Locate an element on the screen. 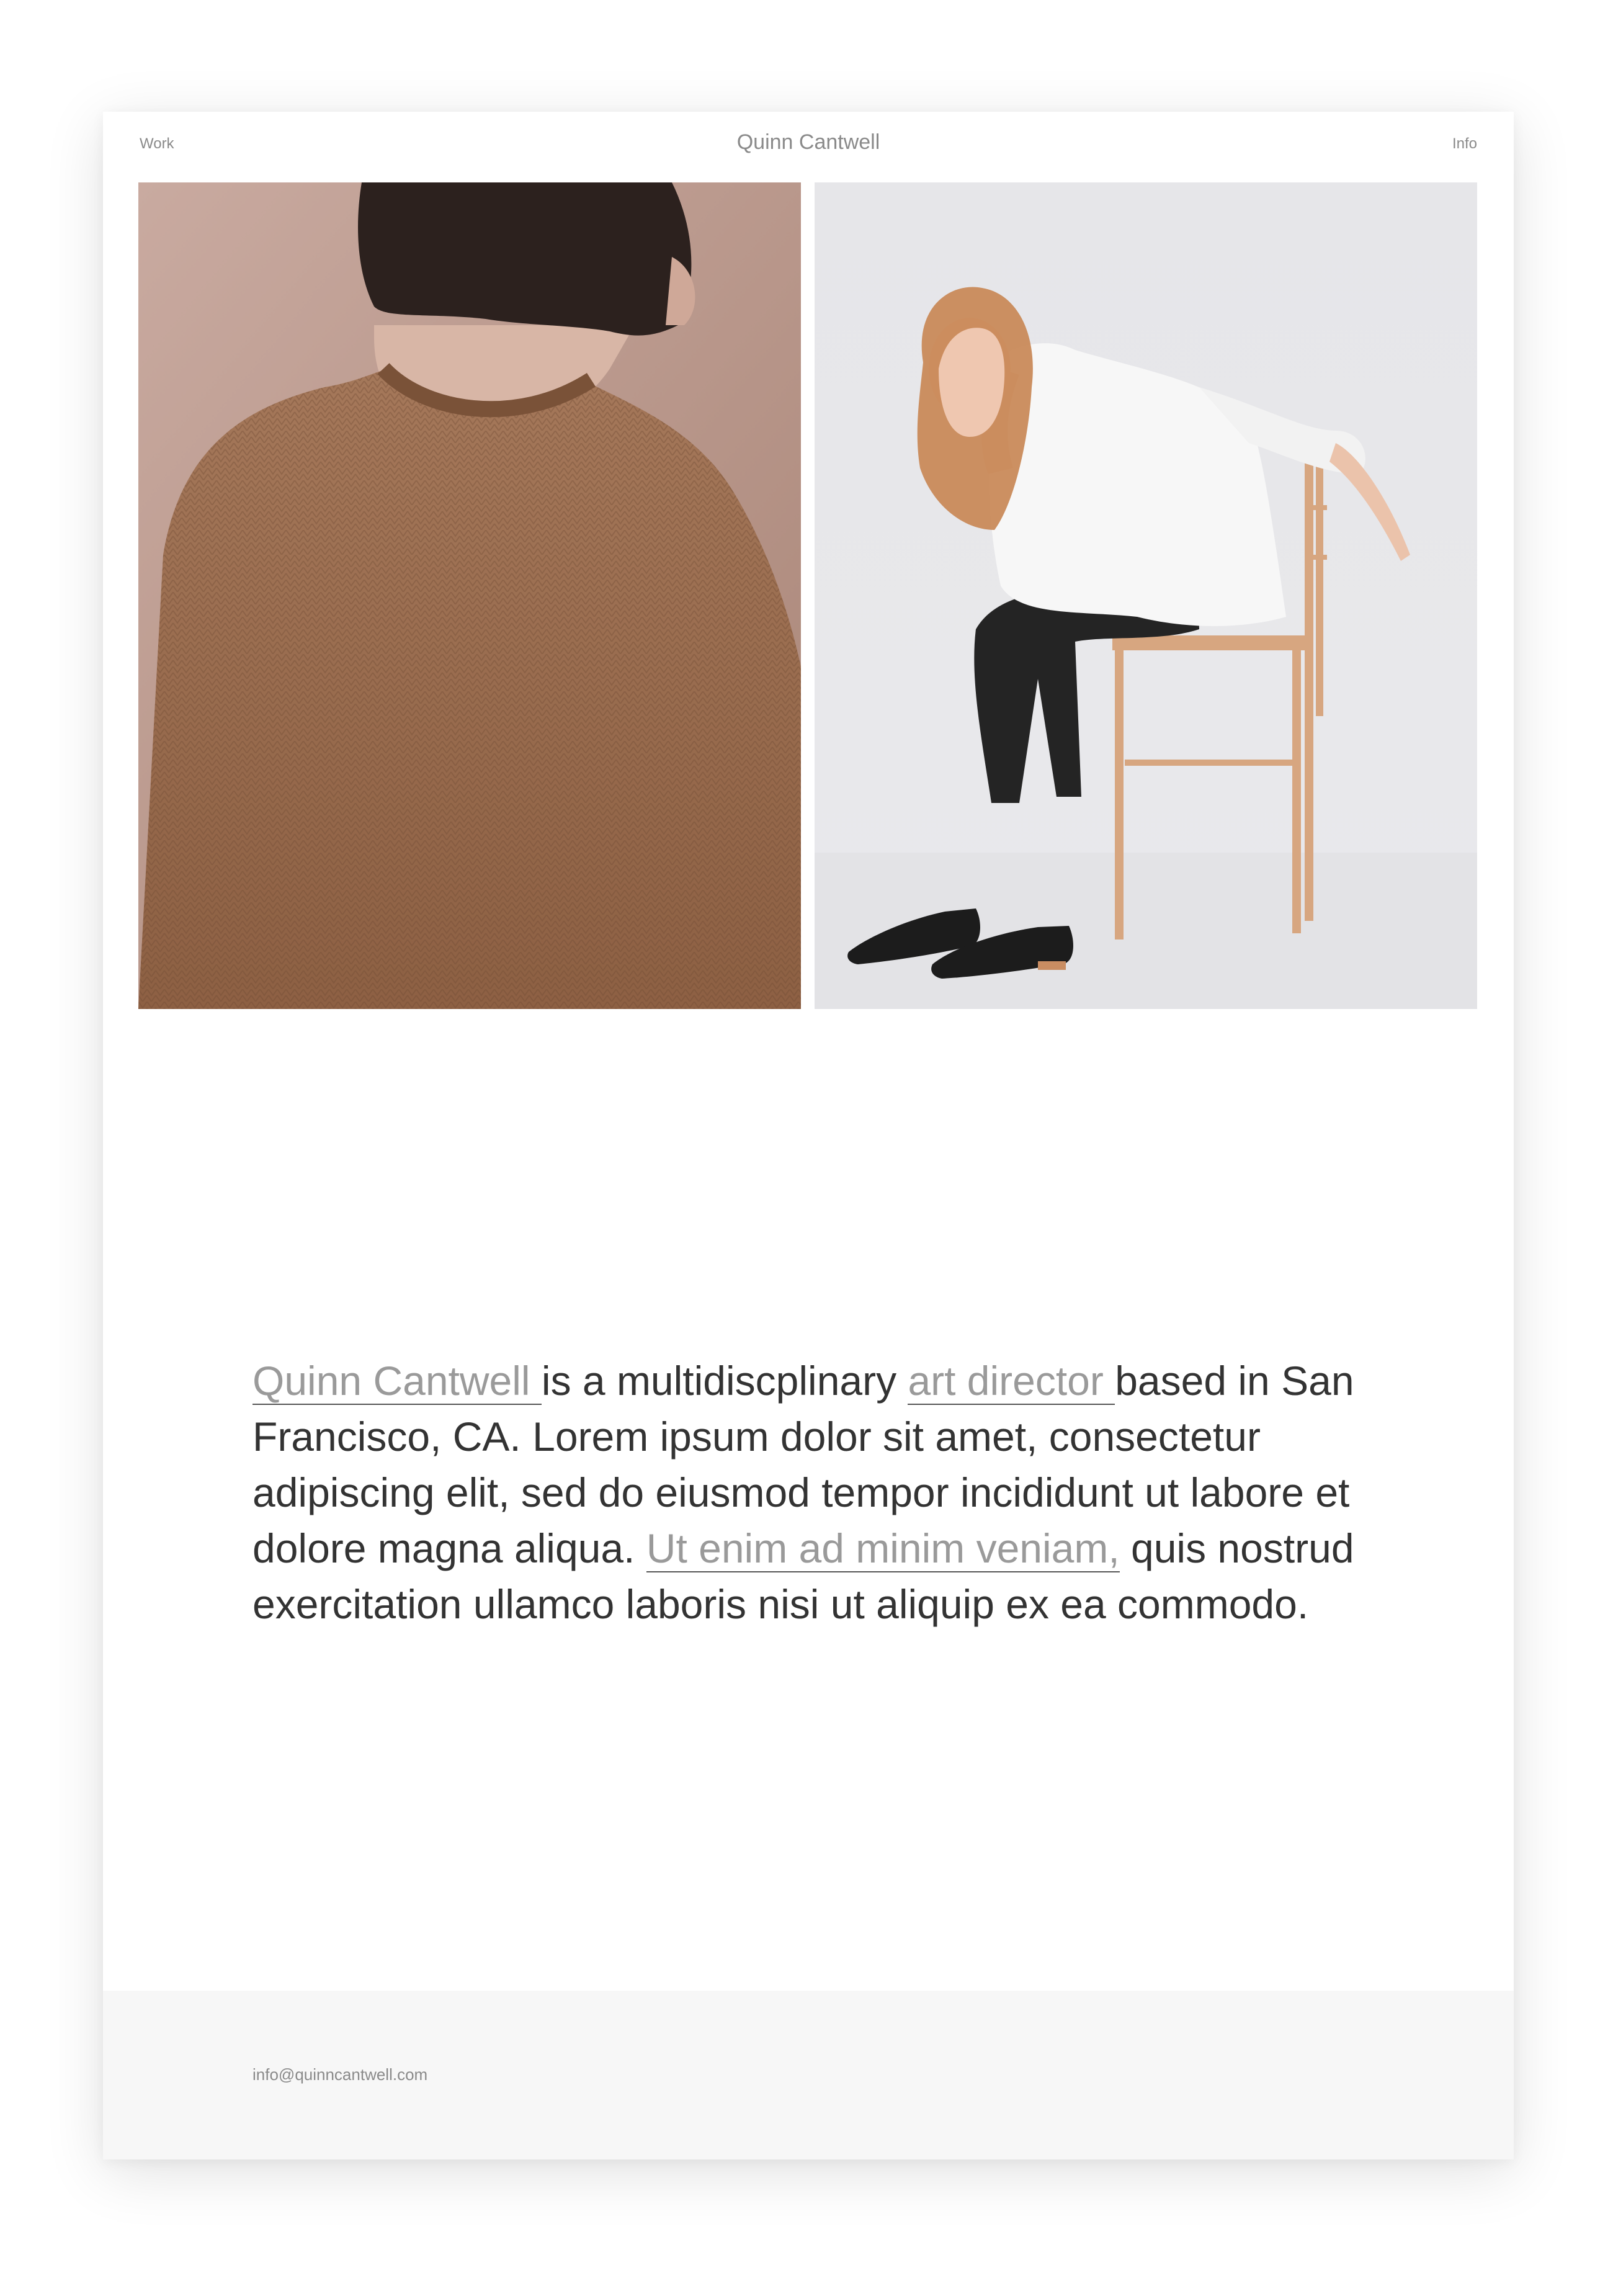 Image resolution: width=1613 pixels, height=2296 pixels. footer-email-link: info@quinncantwell.com is located at coordinates (339, 2074).